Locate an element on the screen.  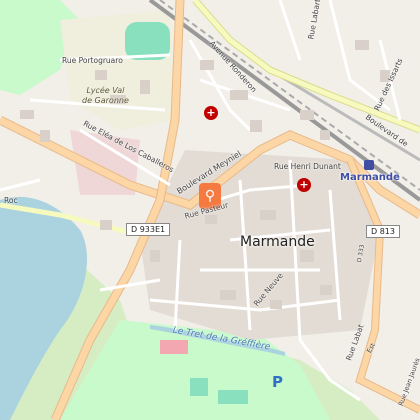
lycee-label-line2: de Garonne is located at coordinates (105, 100).